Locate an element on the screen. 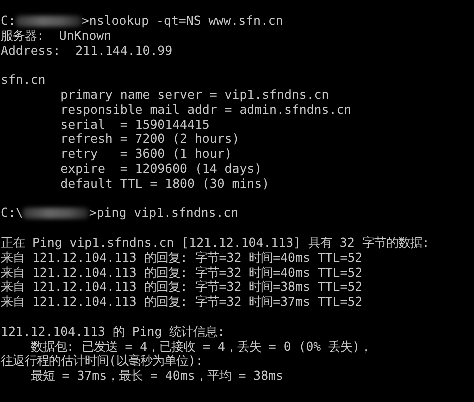 The width and height of the screenshot is (474, 402). output-line: 来自 121.12.104.113 的回复: 字节=32 时间=37ms TTL=52 is located at coordinates (182, 302).